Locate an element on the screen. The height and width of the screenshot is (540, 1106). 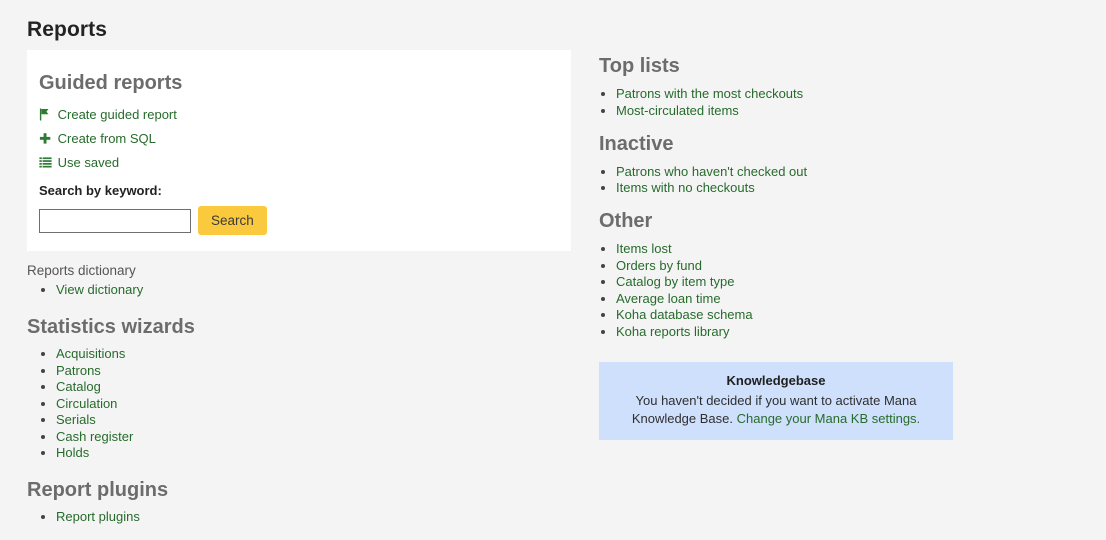
list-icon is located at coordinates (46, 162).